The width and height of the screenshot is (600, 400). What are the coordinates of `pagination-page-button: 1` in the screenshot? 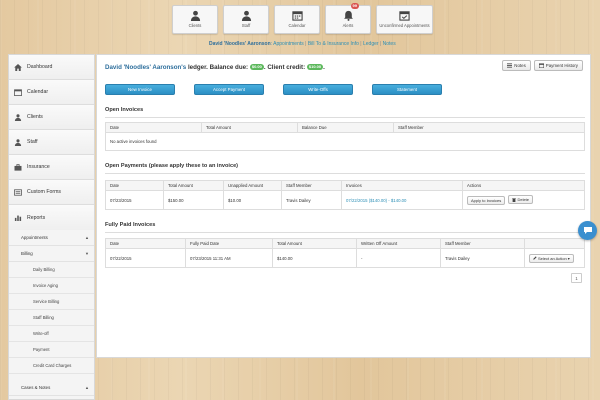 It's located at (576, 278).